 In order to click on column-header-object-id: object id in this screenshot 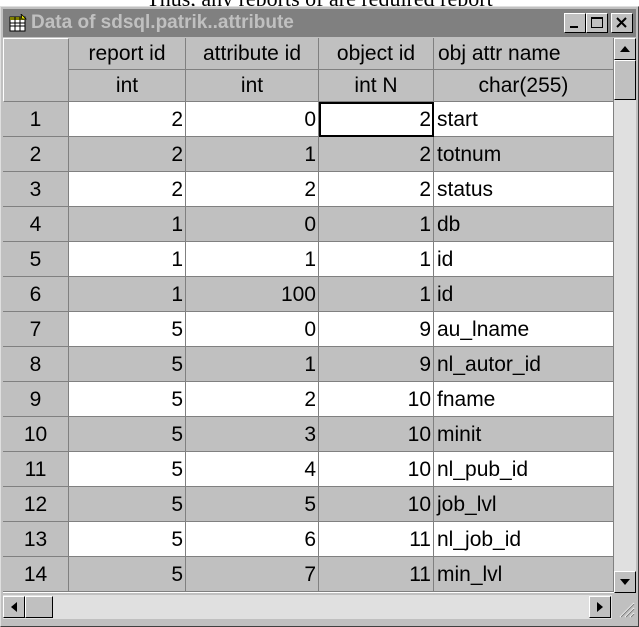, I will do `click(376, 54)`.